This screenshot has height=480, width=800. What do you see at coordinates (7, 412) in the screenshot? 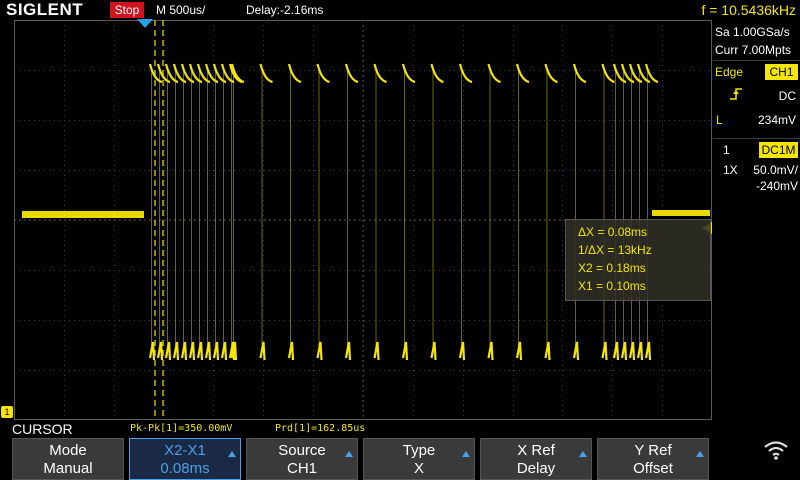
I see `ground-marker-icon: 1` at bounding box center [7, 412].